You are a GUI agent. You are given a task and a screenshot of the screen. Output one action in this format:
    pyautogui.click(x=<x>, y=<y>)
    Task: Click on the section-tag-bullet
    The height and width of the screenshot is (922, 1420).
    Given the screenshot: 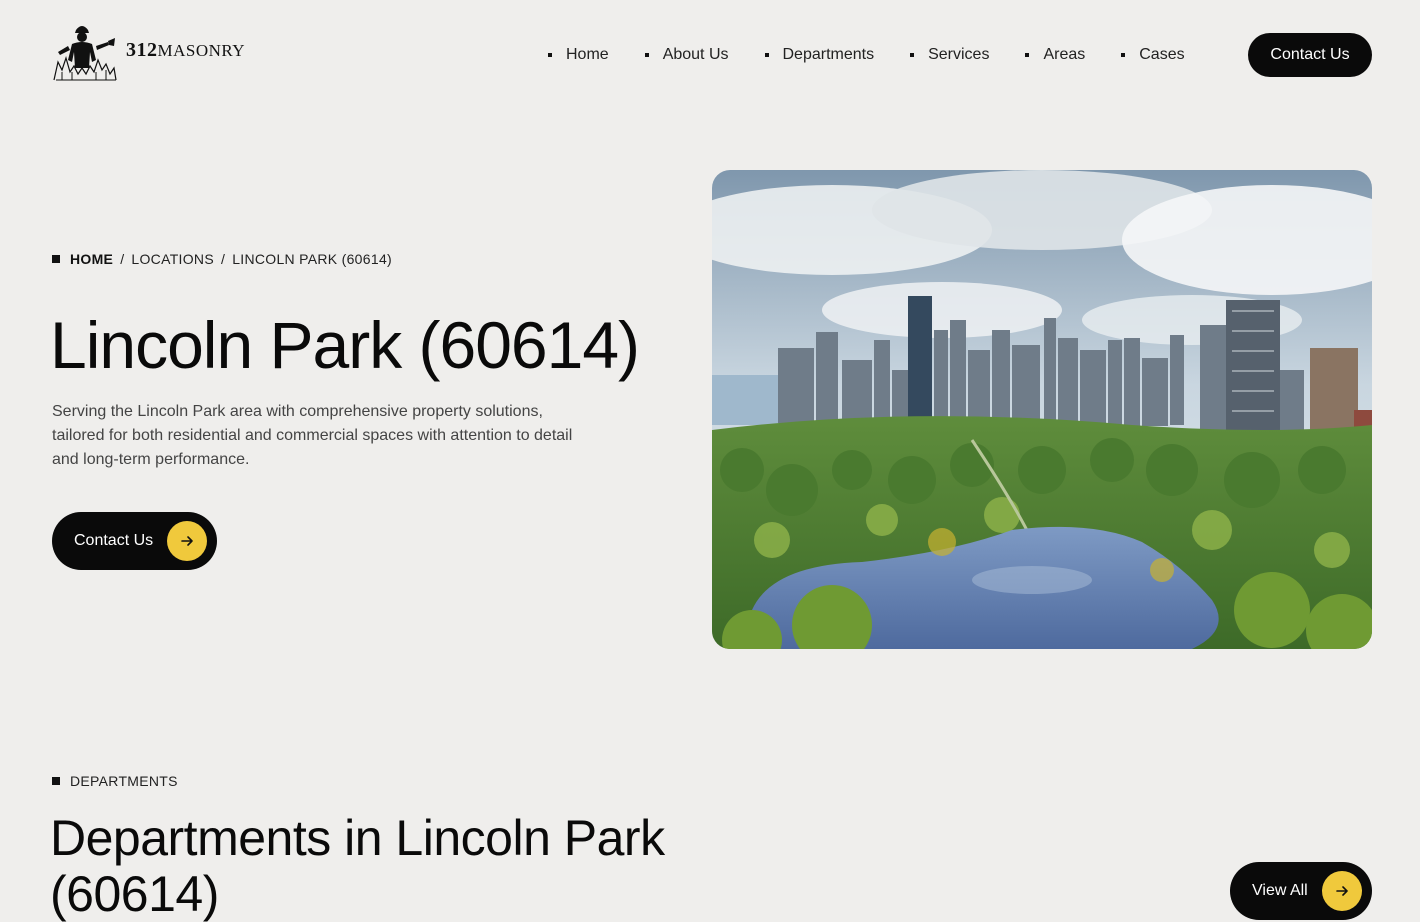 What is the action you would take?
    pyautogui.click(x=56, y=781)
    